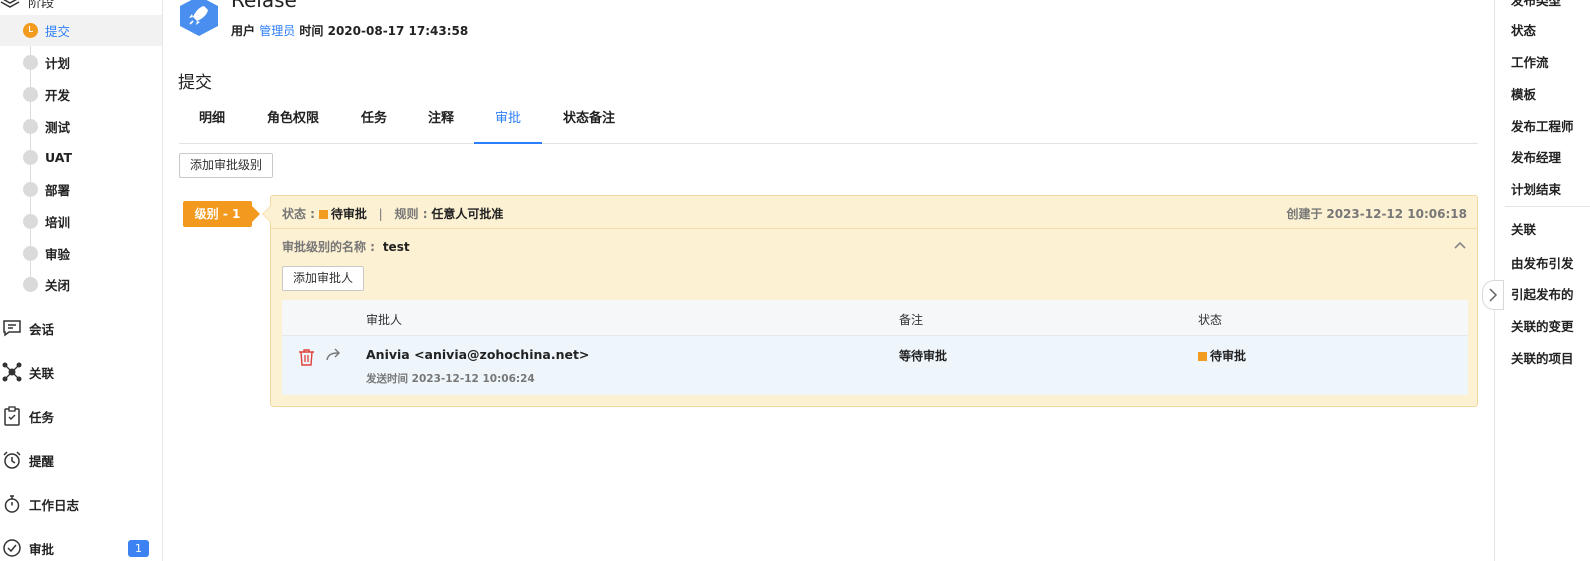 This screenshot has width=1590, height=561. I want to click on stage-deploy: 部署, so click(81, 189).